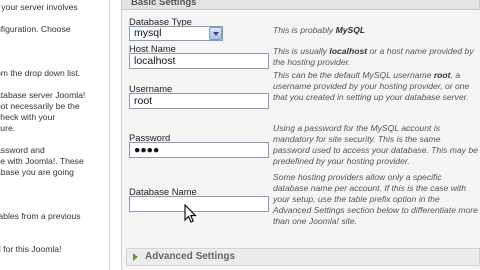  Describe the element at coordinates (199, 101) in the screenshot. I see `username-input: root` at that location.